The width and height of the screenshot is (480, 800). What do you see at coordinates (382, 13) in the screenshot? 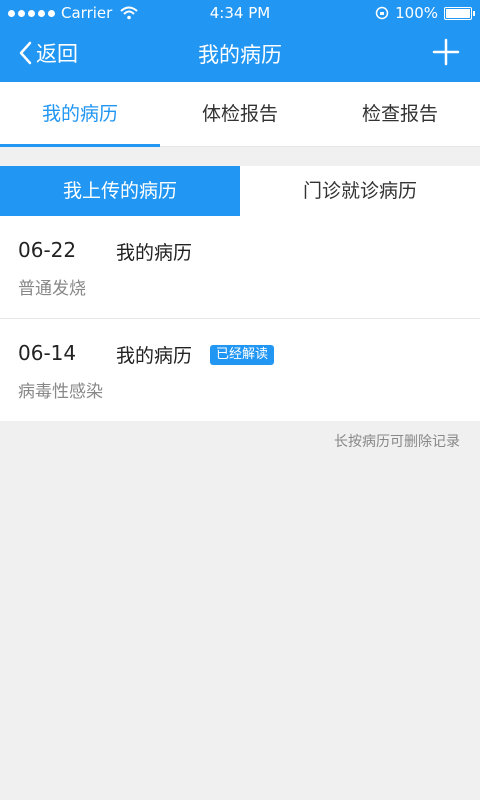
I see `rotation-lock-icon` at bounding box center [382, 13].